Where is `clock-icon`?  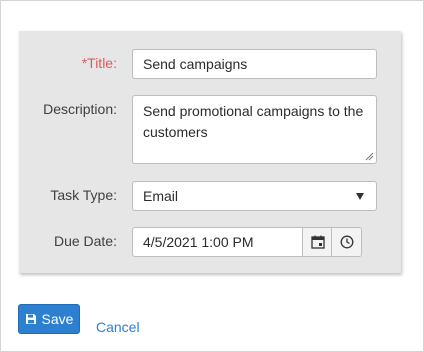 clock-icon is located at coordinates (346, 242).